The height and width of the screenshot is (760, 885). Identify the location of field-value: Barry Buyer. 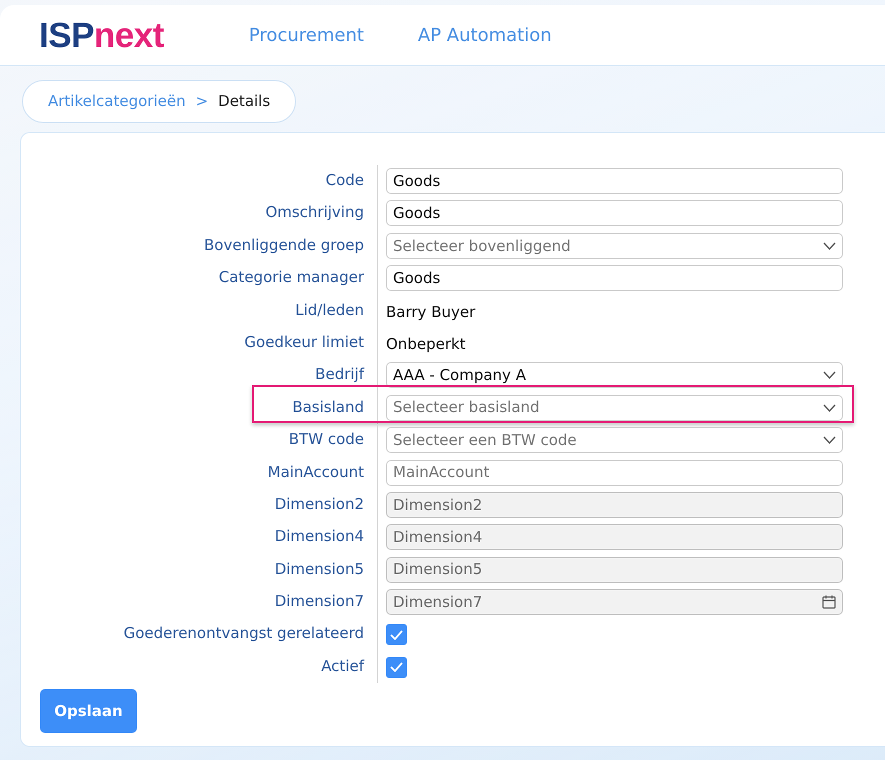
(431, 312).